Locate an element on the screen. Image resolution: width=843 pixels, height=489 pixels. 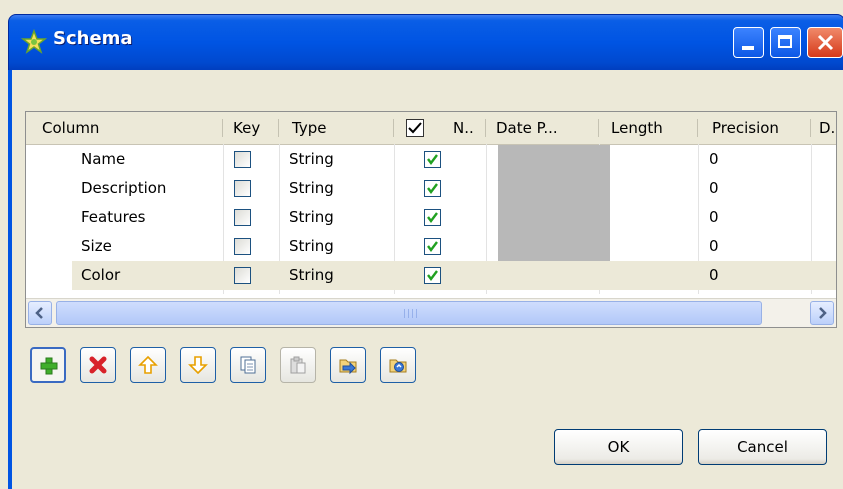
chevron-left-icon is located at coordinates (39, 313).